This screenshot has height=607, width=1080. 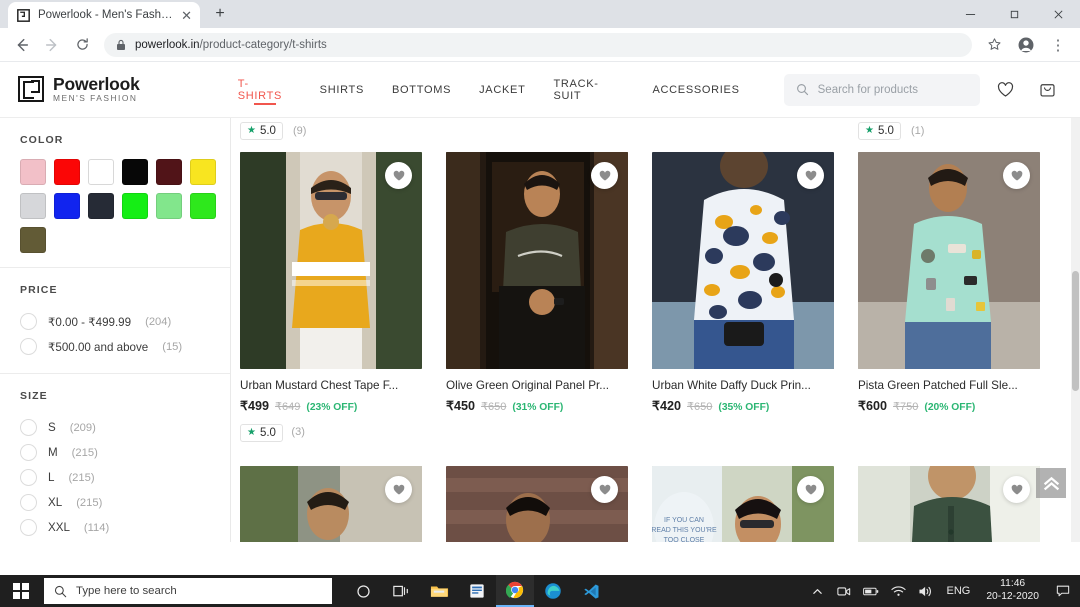 I want to click on product-image: IF YOU CAN READ THIS YOU'RE TOO CLOSE, so click(x=743, y=504).